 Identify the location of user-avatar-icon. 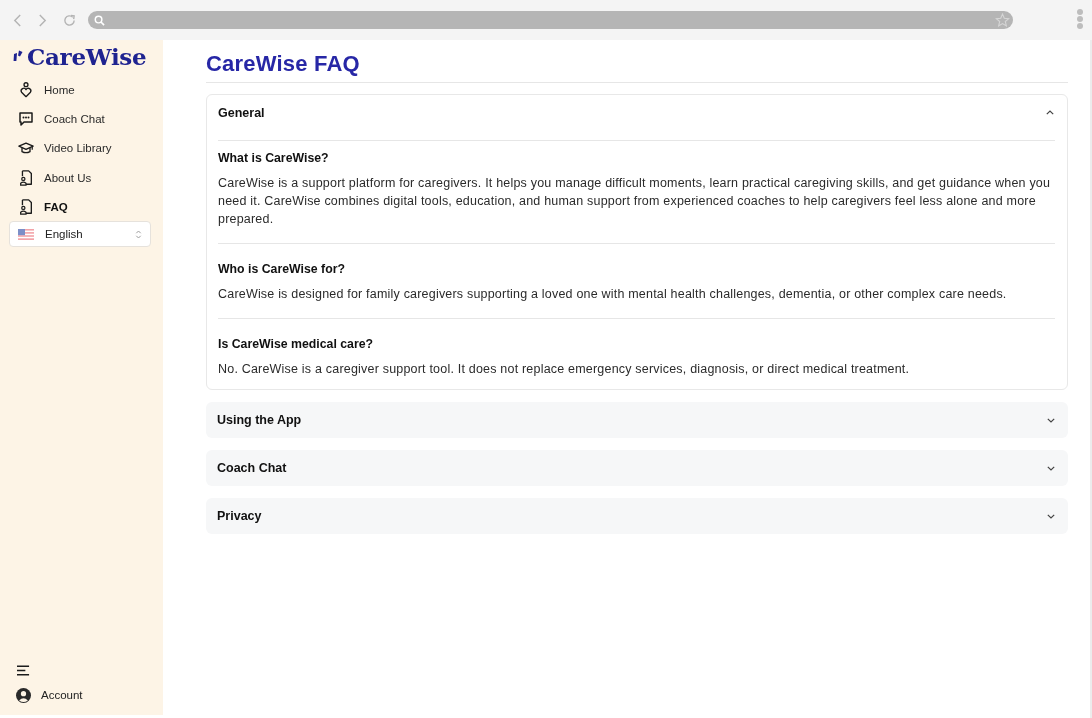
(23, 695).